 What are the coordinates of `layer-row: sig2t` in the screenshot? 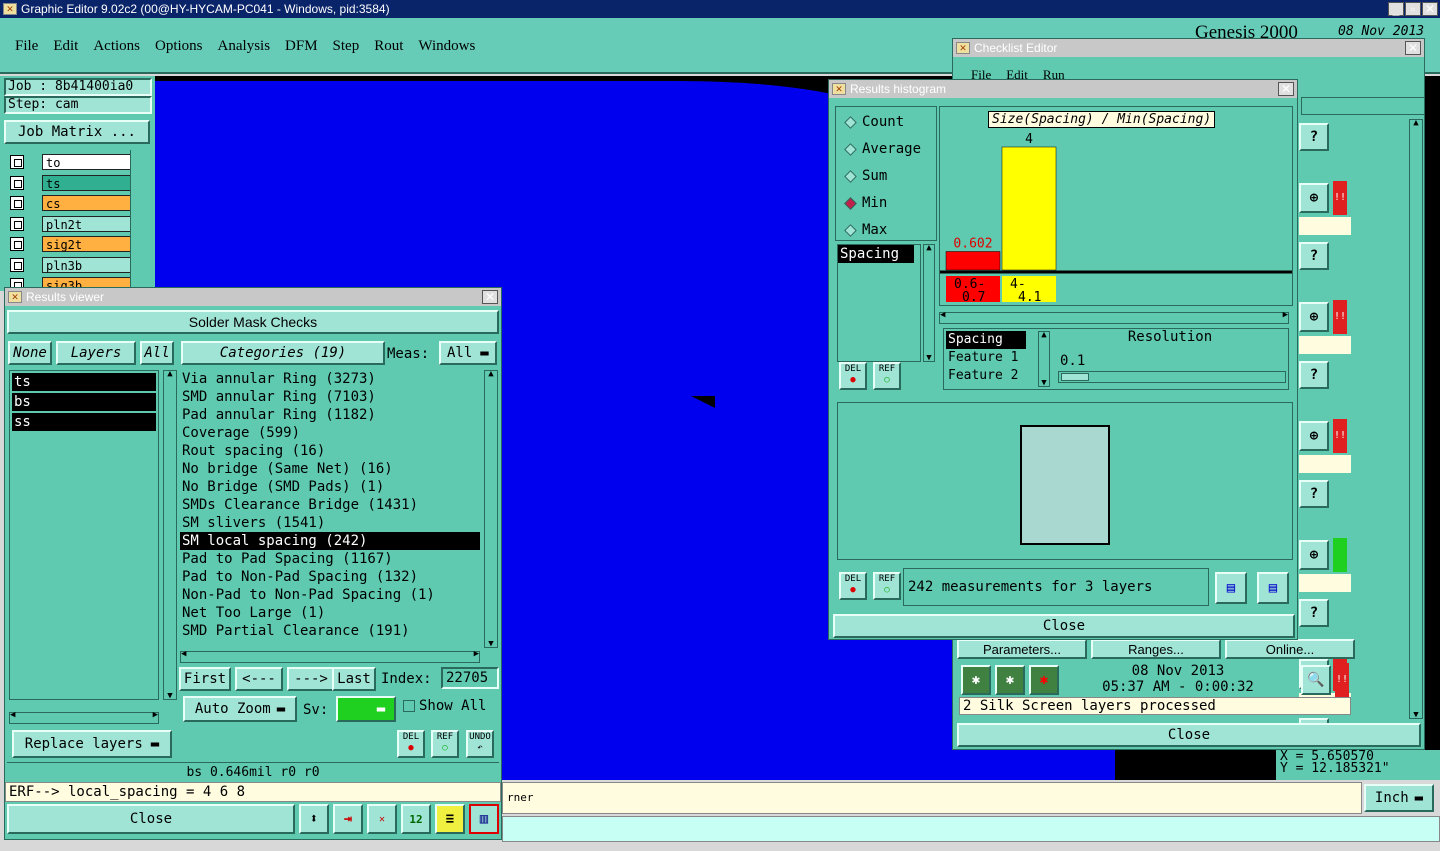 It's located at (70, 244).